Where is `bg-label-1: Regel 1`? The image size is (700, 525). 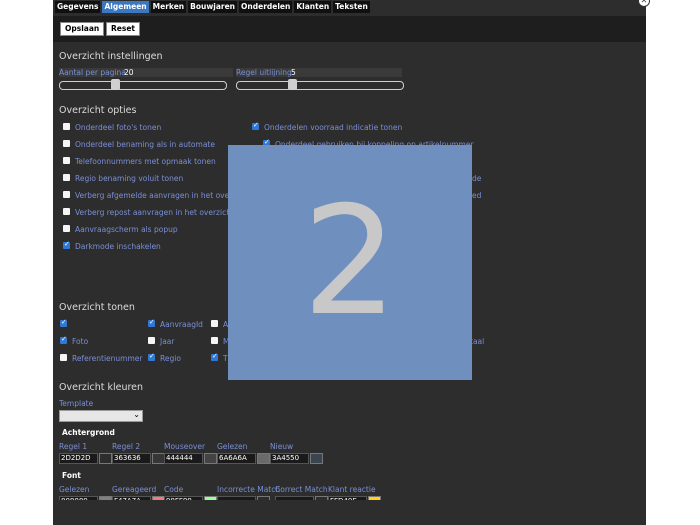 bg-label-1: Regel 1 is located at coordinates (73, 446).